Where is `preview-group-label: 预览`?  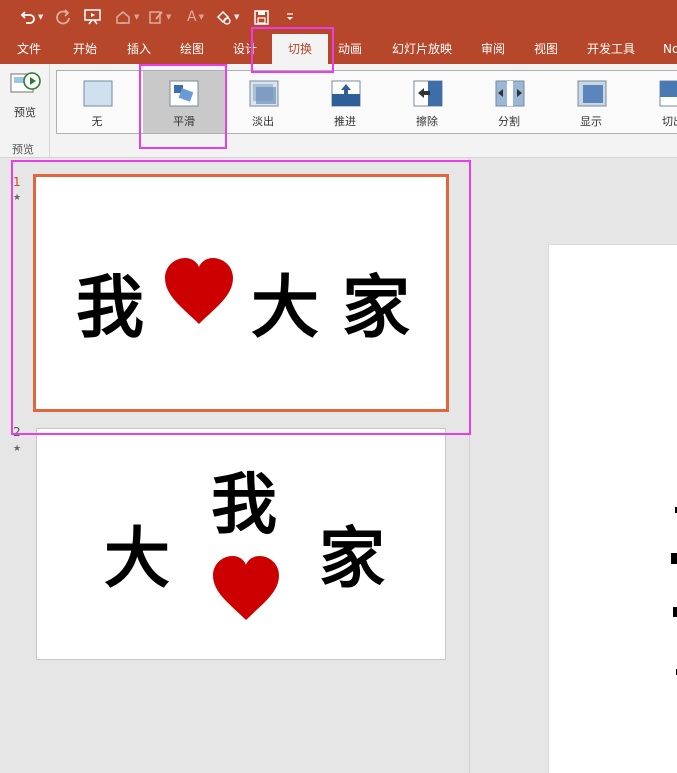 preview-group-label: 预览 is located at coordinates (23, 149).